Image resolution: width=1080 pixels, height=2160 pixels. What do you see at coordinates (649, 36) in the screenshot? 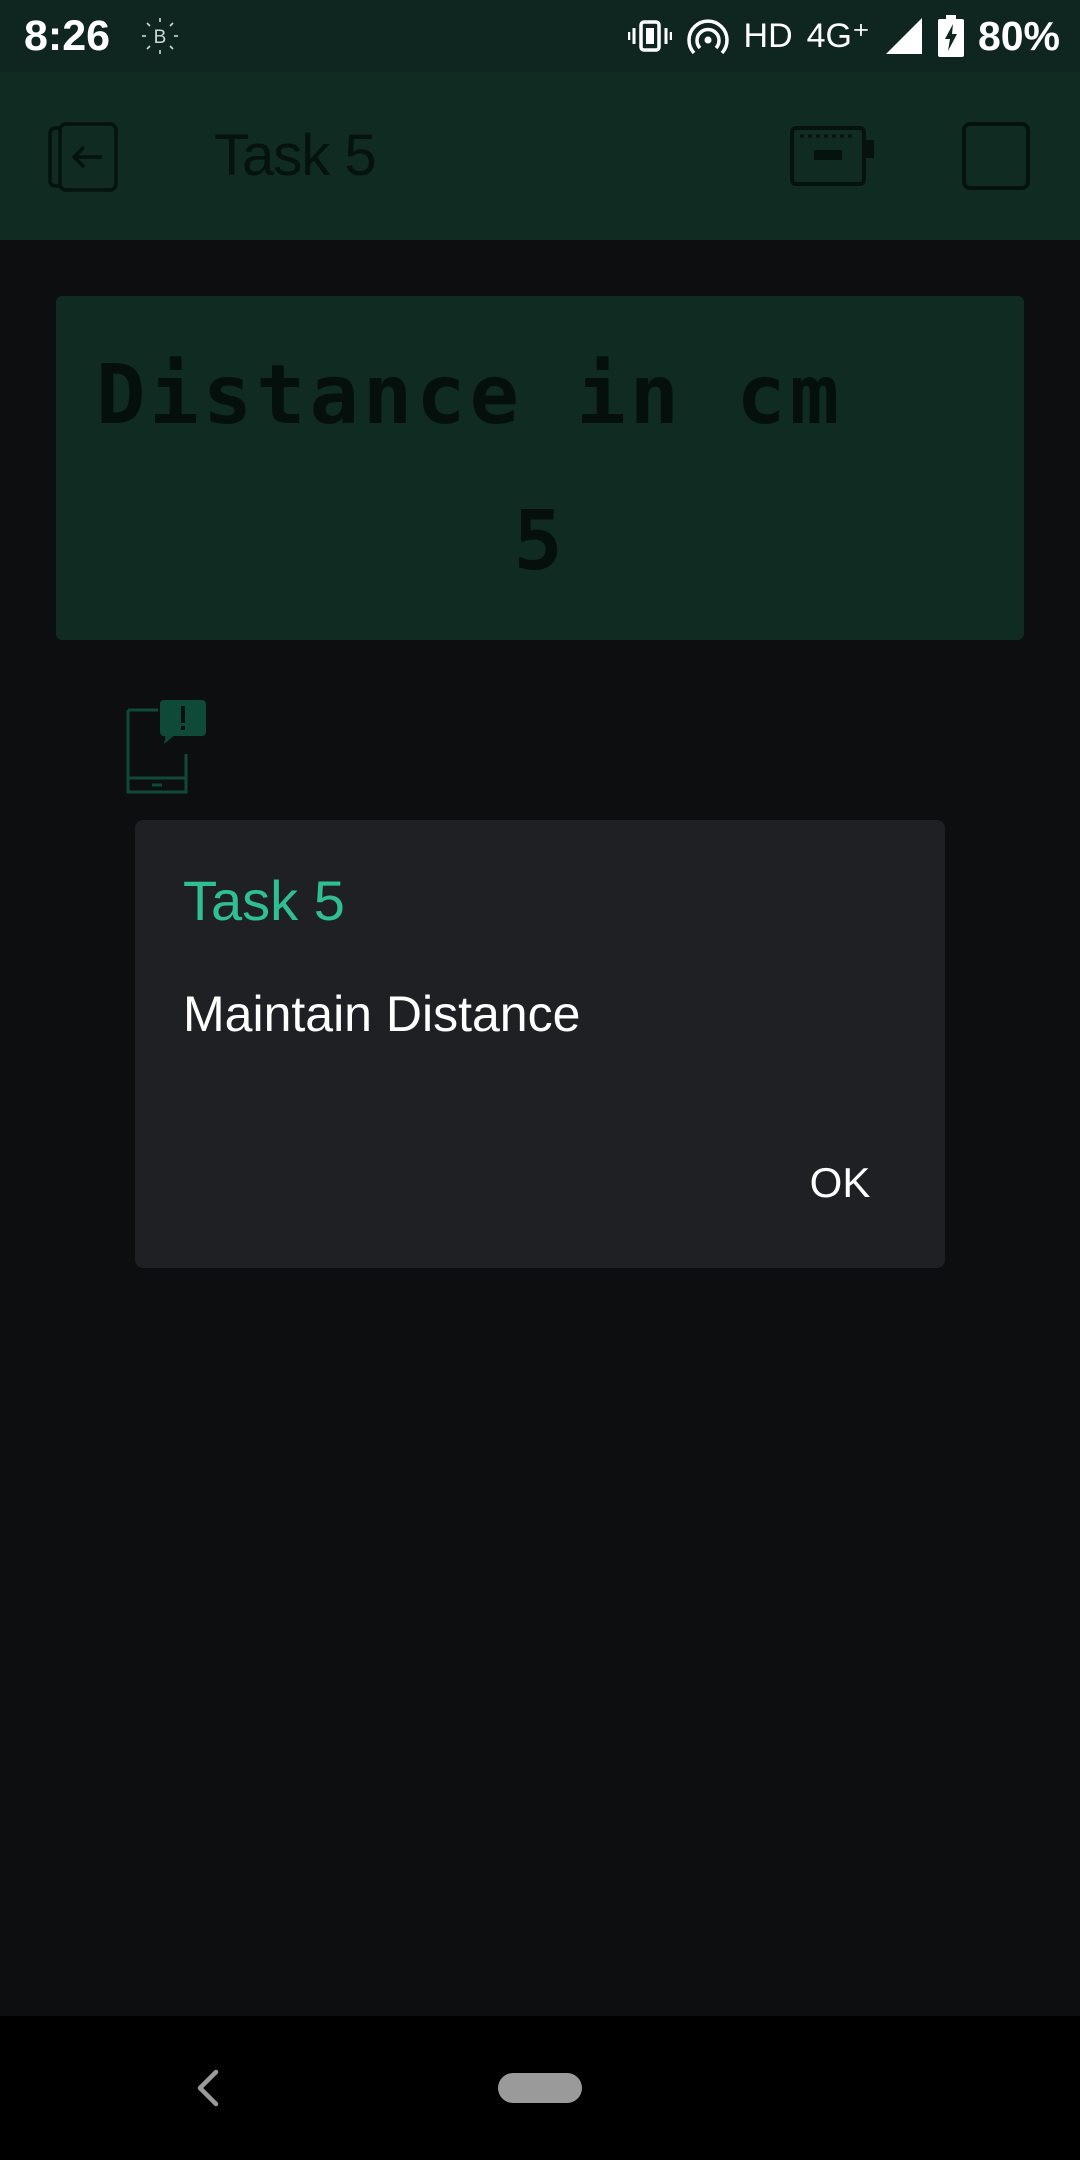
I see `vibrate-icon` at bounding box center [649, 36].